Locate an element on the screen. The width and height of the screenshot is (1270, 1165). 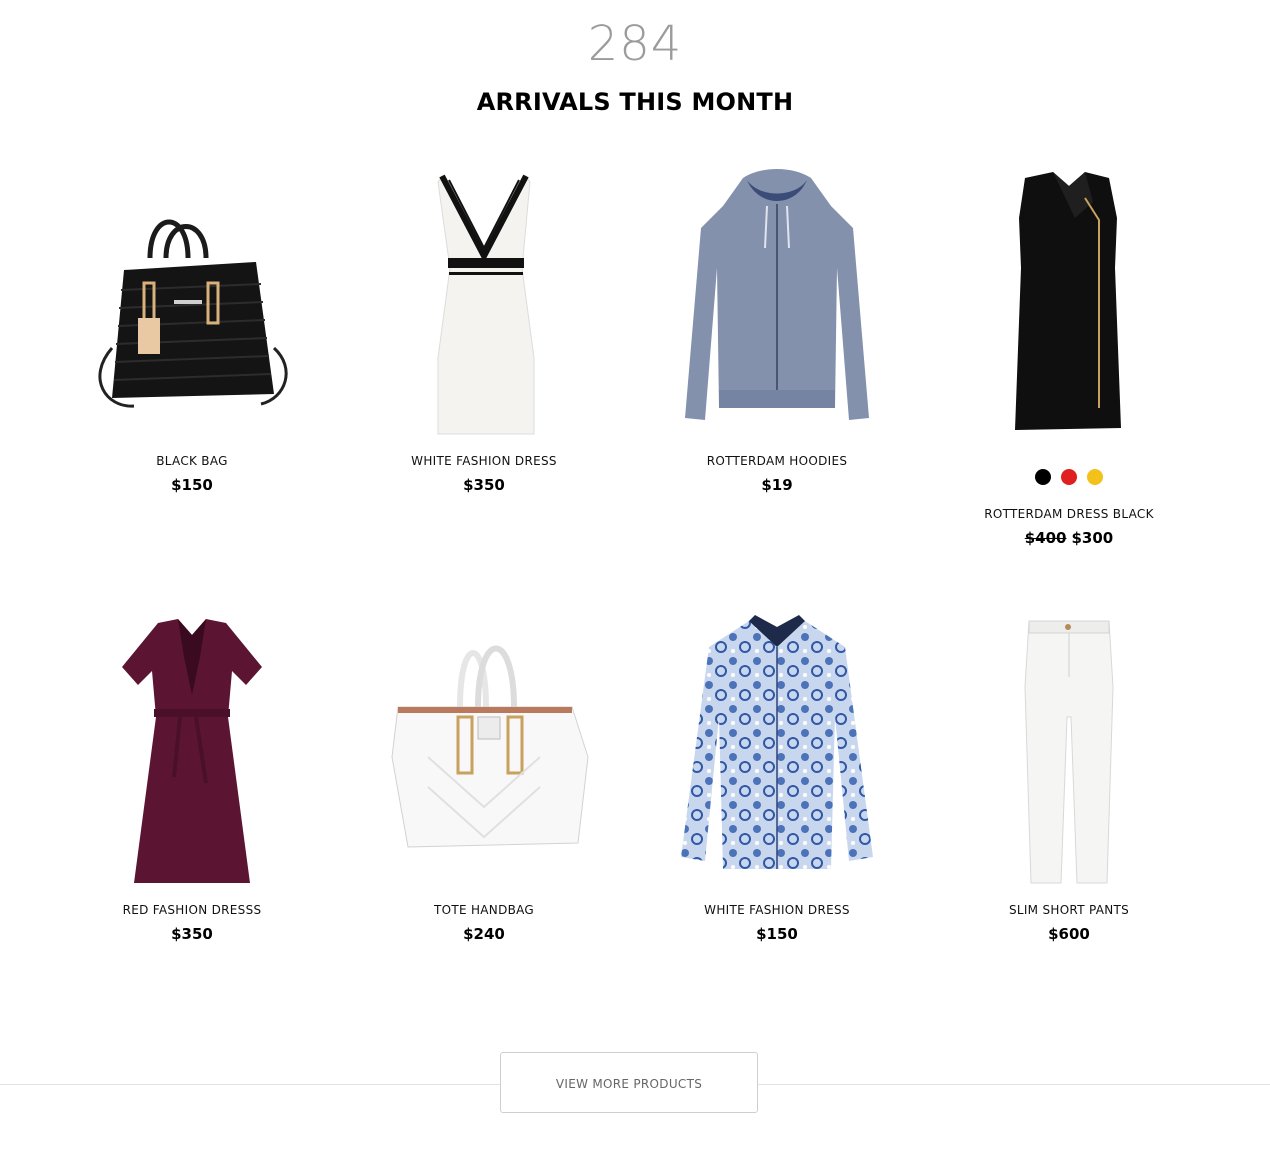
product-price: $240 is located at coordinates (484, 934).